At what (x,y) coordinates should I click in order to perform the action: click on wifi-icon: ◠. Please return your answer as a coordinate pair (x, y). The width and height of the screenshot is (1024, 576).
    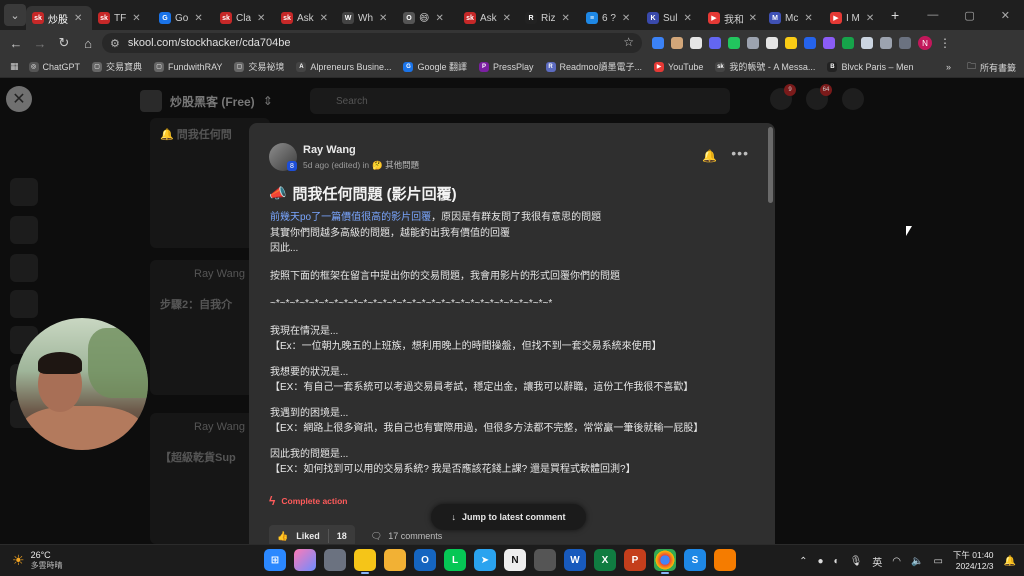
    Looking at the image, I should click on (896, 561).